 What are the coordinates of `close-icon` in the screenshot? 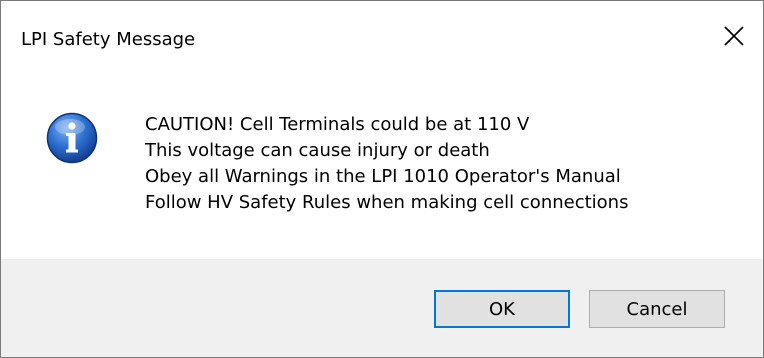 It's located at (734, 36).